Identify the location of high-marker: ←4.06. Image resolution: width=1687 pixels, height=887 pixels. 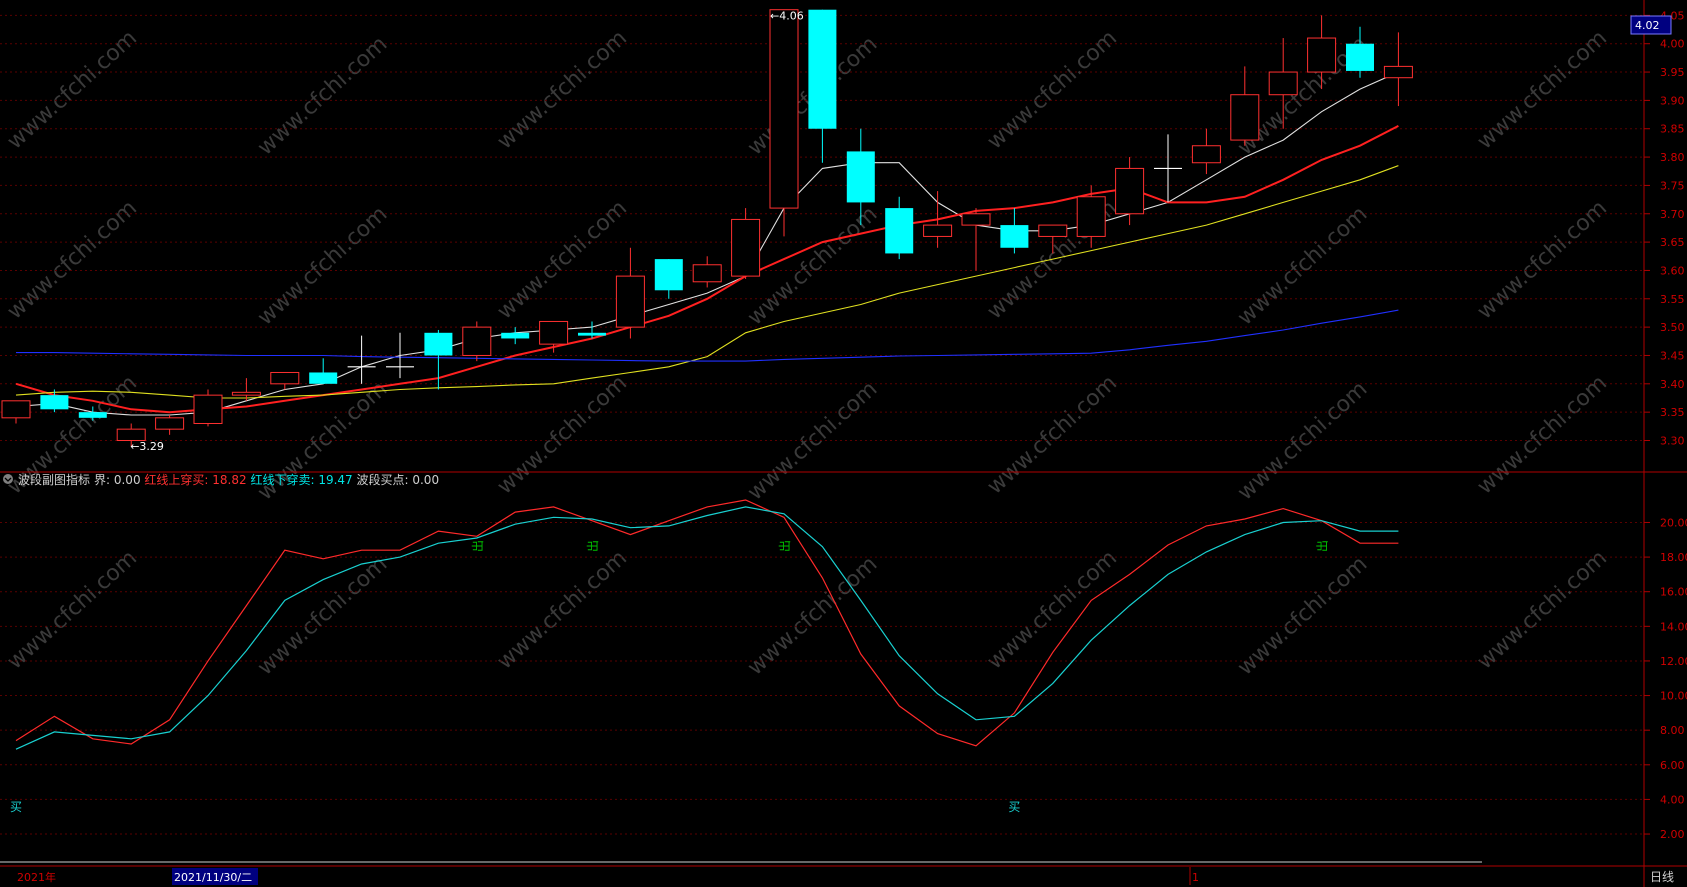
(787, 16).